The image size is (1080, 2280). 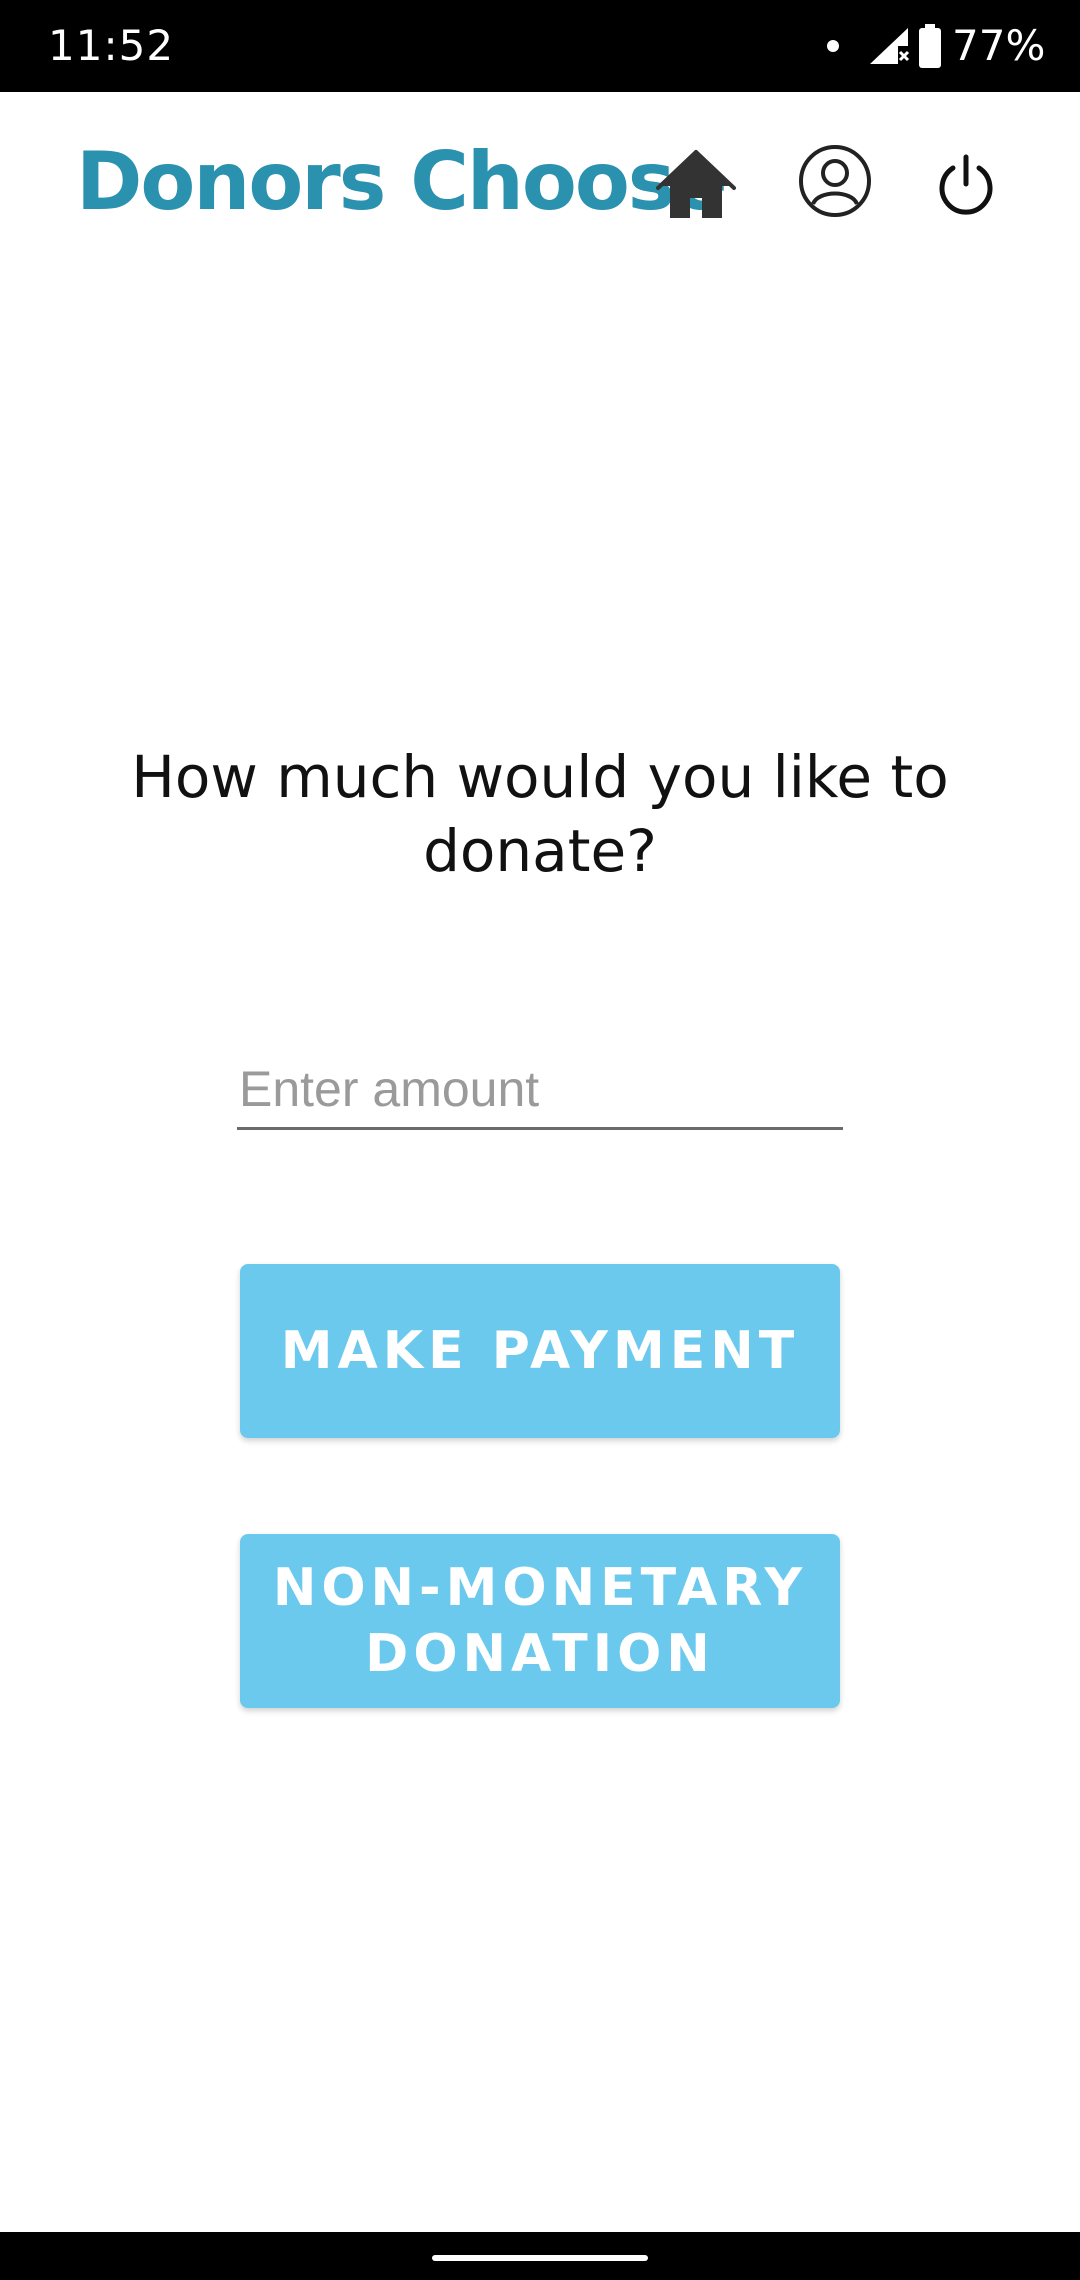 What do you see at coordinates (111, 45) in the screenshot?
I see `status-time: 11:52` at bounding box center [111, 45].